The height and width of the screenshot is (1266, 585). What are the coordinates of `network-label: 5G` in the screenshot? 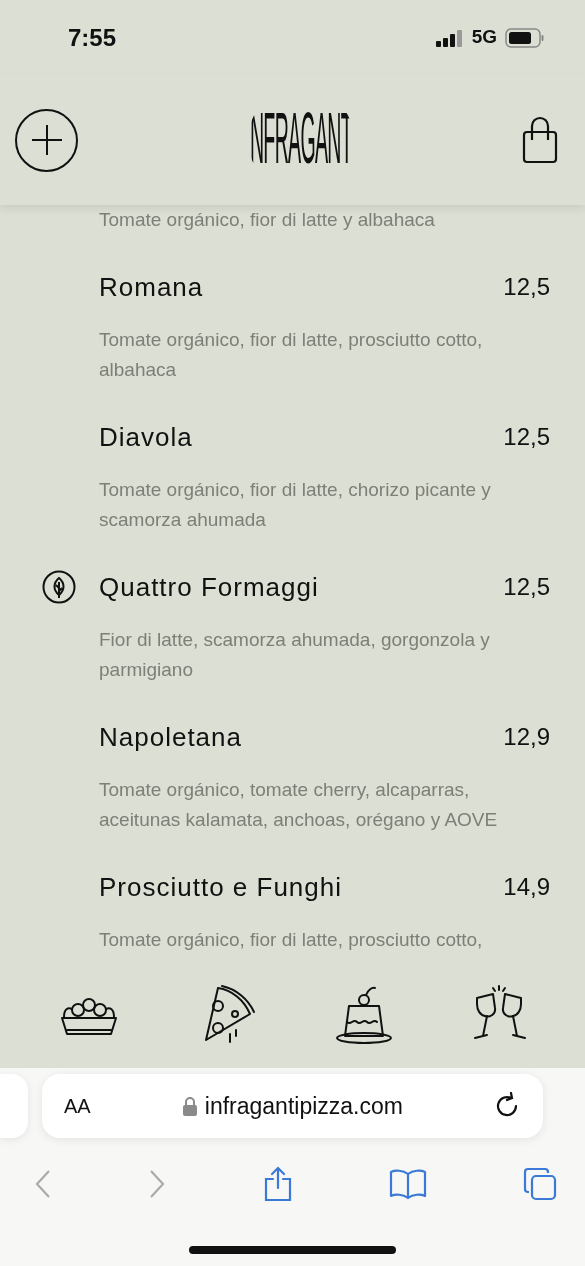 It's located at (484, 37).